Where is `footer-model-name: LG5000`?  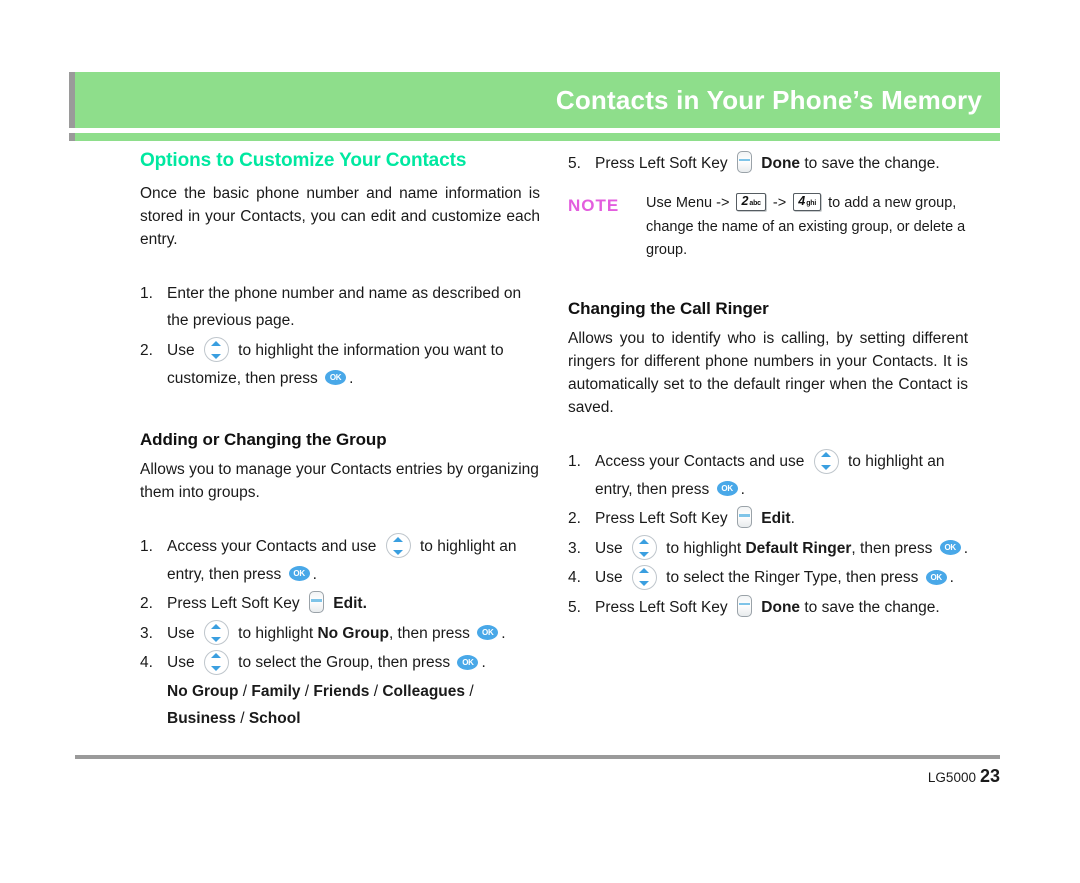
footer-model-name: LG5000 is located at coordinates (951, 777).